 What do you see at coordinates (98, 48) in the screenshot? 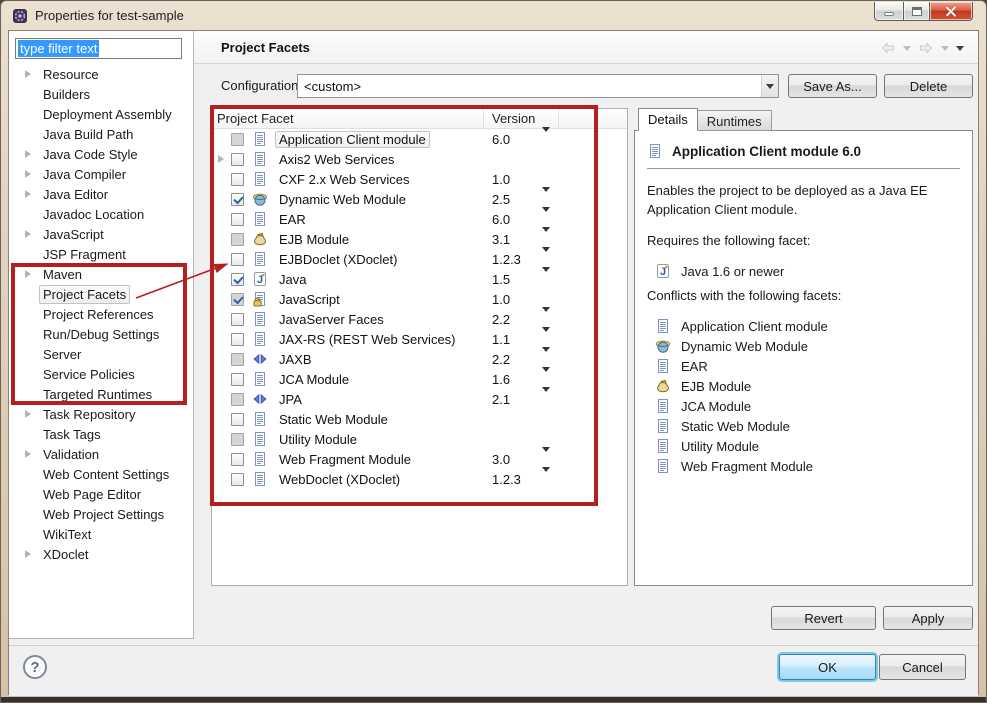
I see `filter-input: type filter text` at bounding box center [98, 48].